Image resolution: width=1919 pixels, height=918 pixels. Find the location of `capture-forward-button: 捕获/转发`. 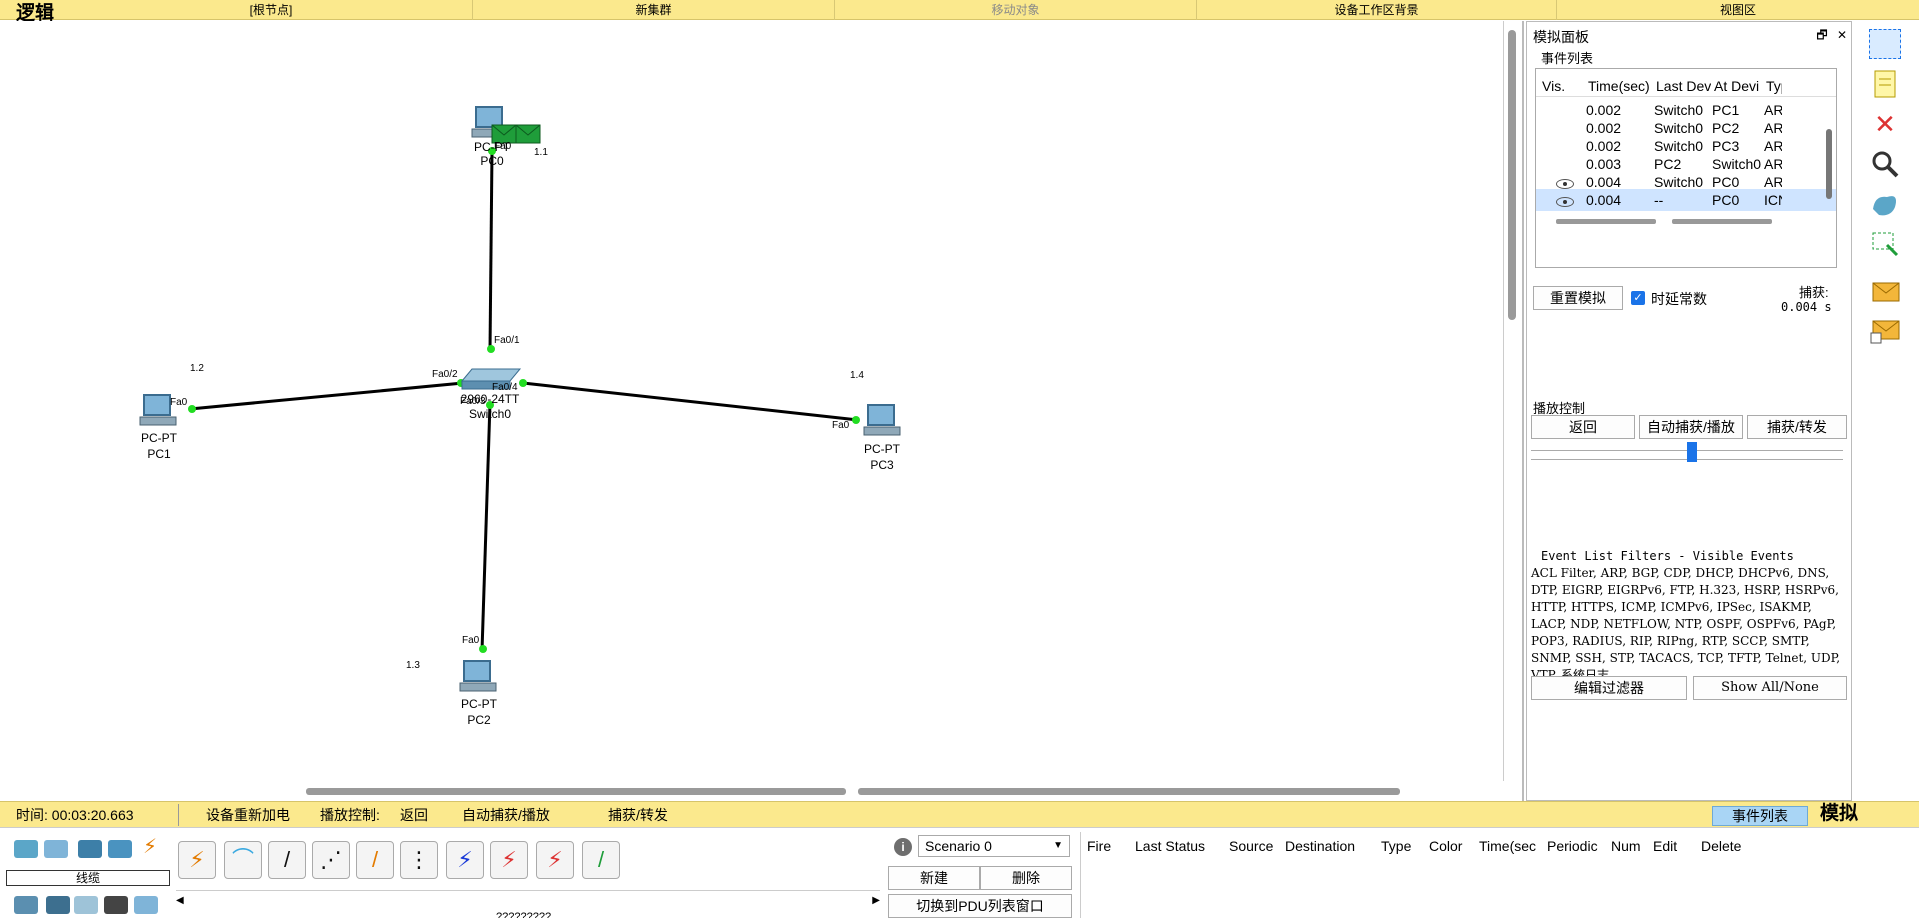

capture-forward-button: 捕获/转发 is located at coordinates (1797, 427).